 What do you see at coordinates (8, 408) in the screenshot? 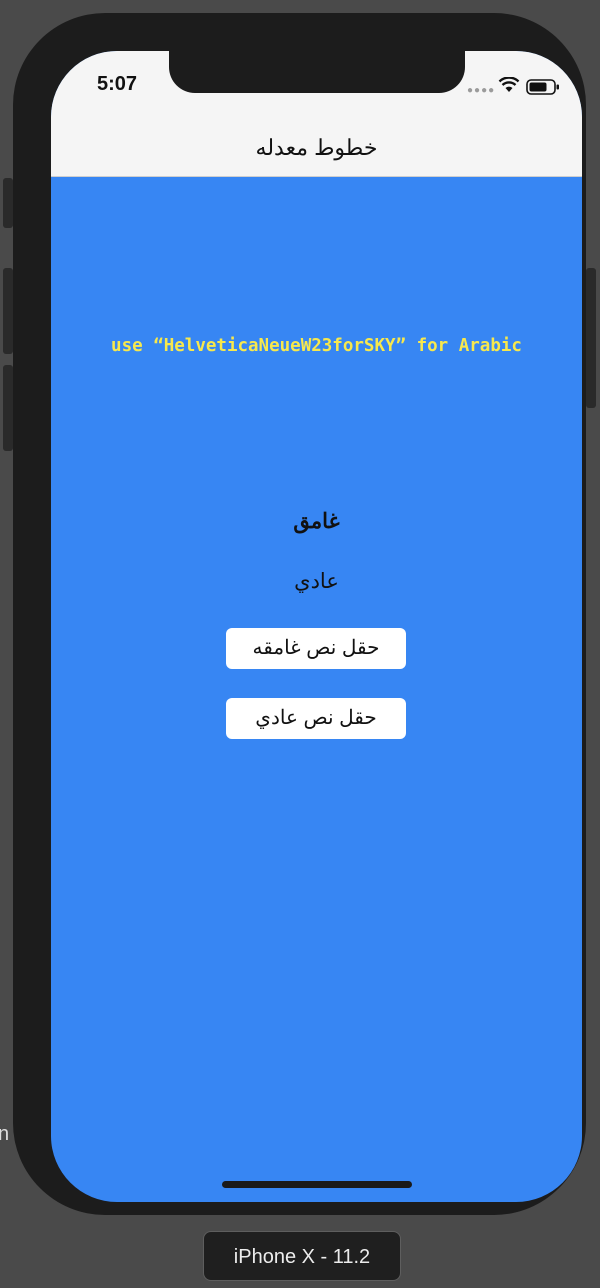
I see `volume-down-button` at bounding box center [8, 408].